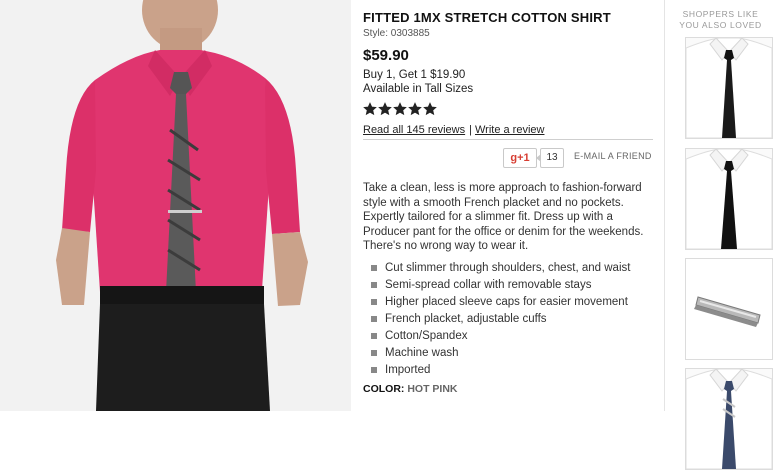  I want to click on promo-bogo: Buy 1, Get 1 $19.90, so click(414, 75).